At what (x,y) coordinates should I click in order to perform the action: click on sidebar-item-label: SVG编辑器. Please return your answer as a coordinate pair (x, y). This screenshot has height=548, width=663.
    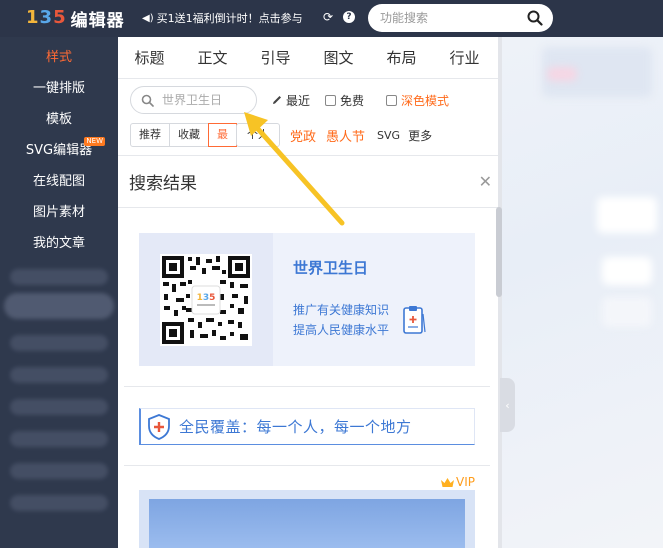
    Looking at the image, I should click on (59, 150).